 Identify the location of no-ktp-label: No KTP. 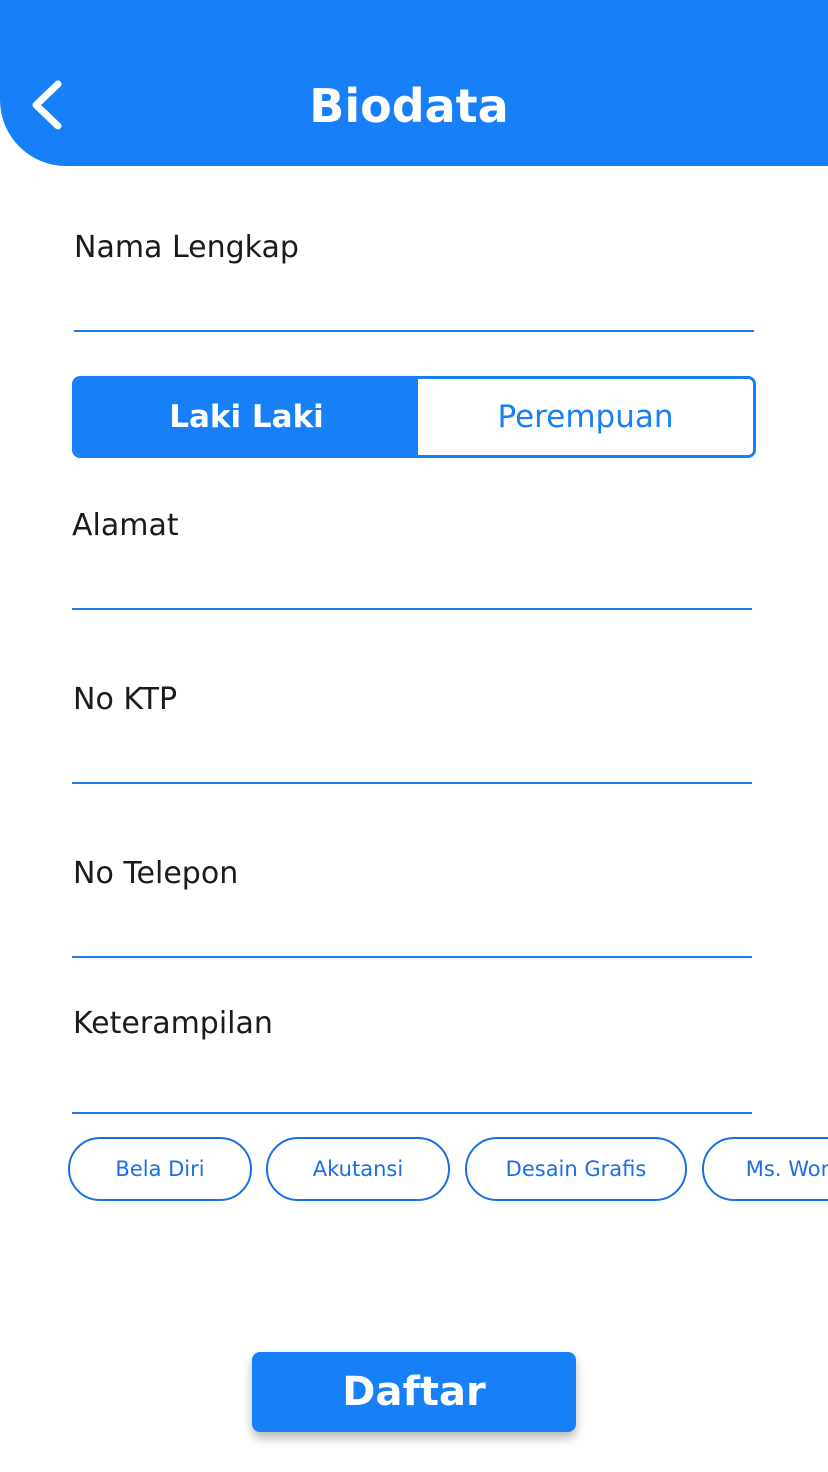
(125, 699).